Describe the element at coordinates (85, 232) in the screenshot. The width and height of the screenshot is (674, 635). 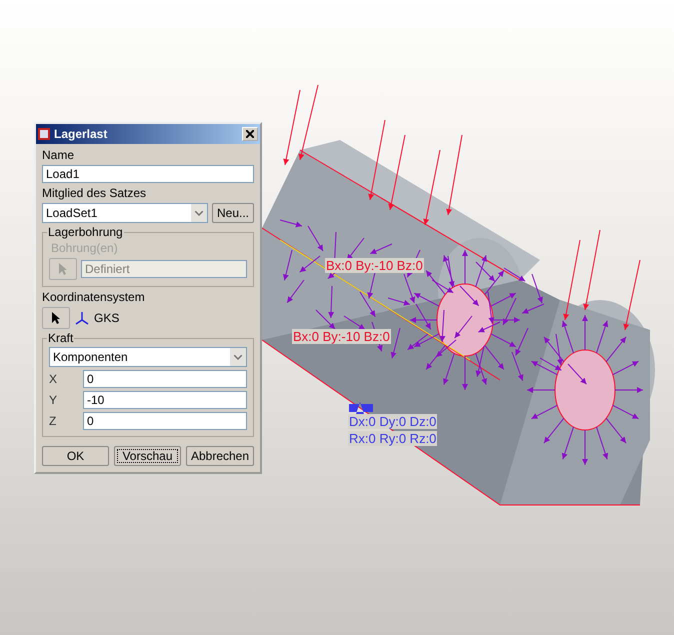
I see `group-legend: Lagerbohrung` at that location.